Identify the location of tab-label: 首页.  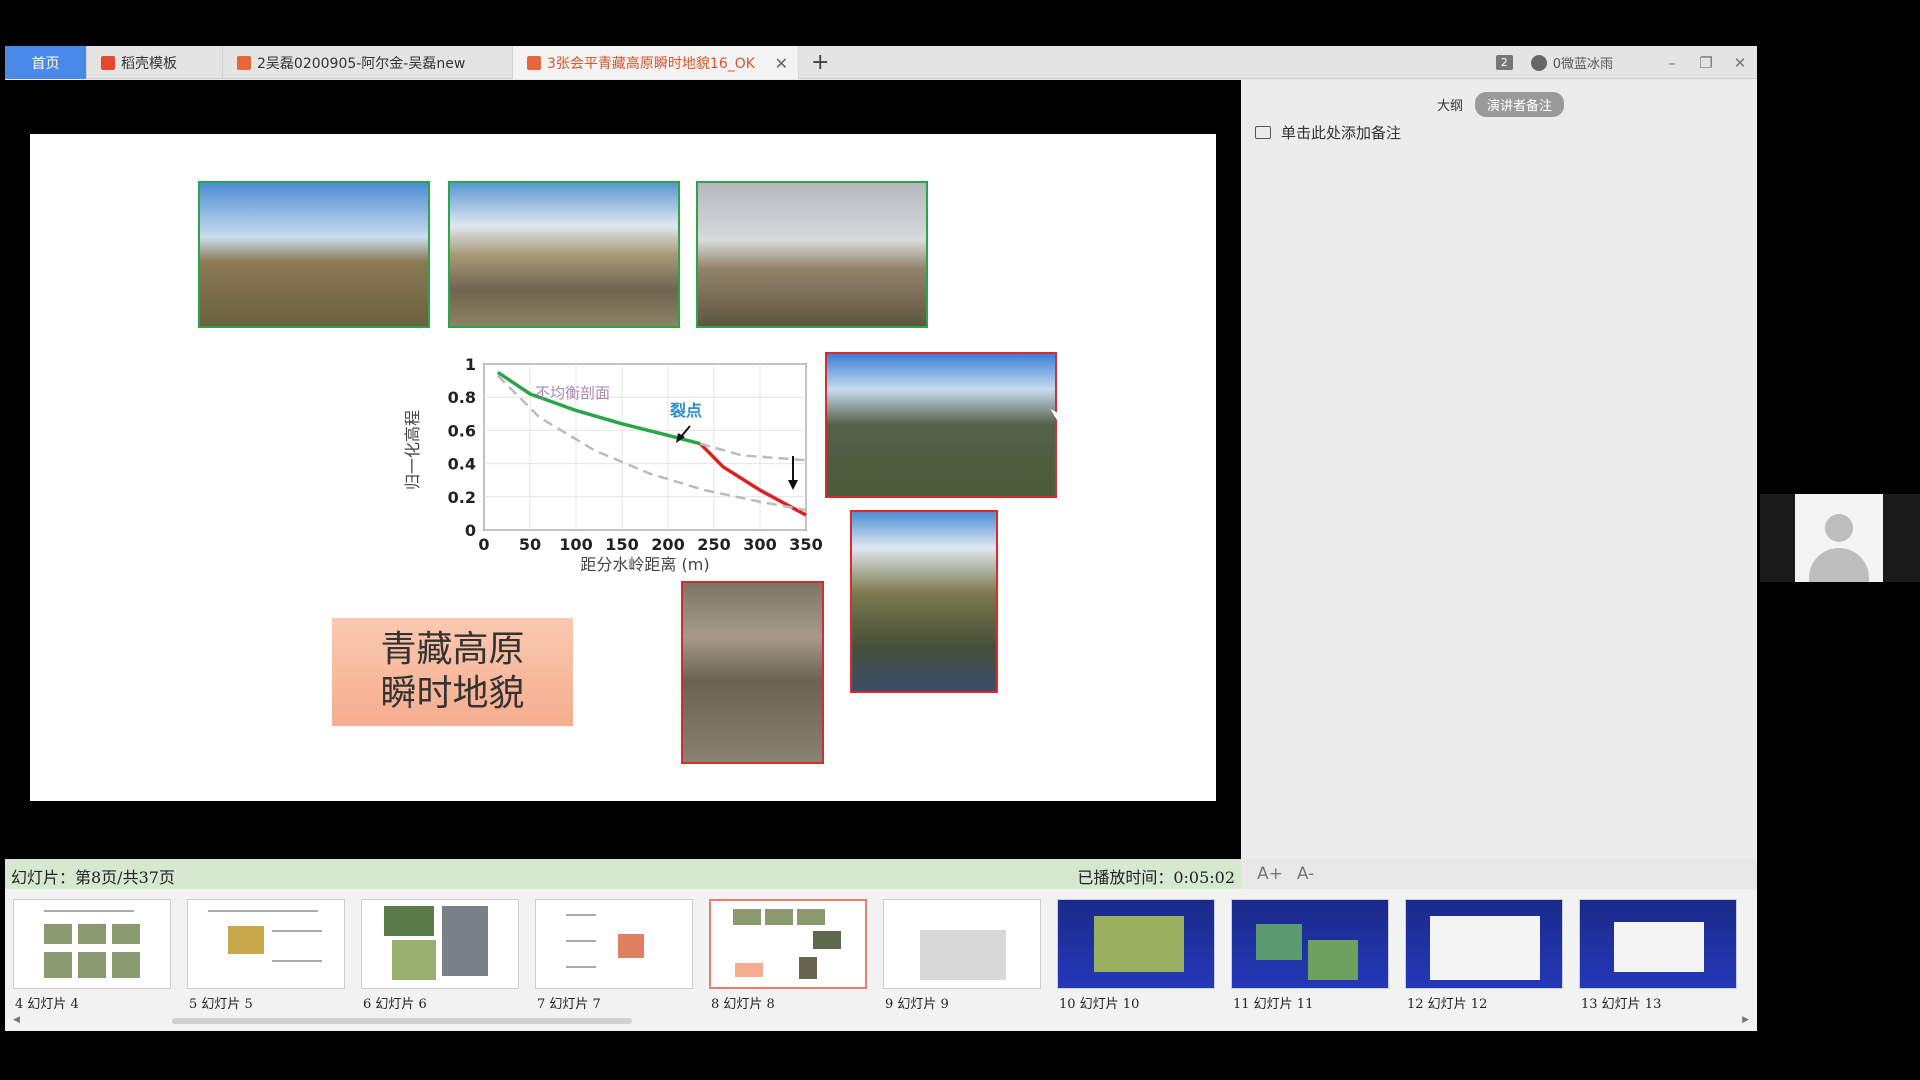
(45, 63).